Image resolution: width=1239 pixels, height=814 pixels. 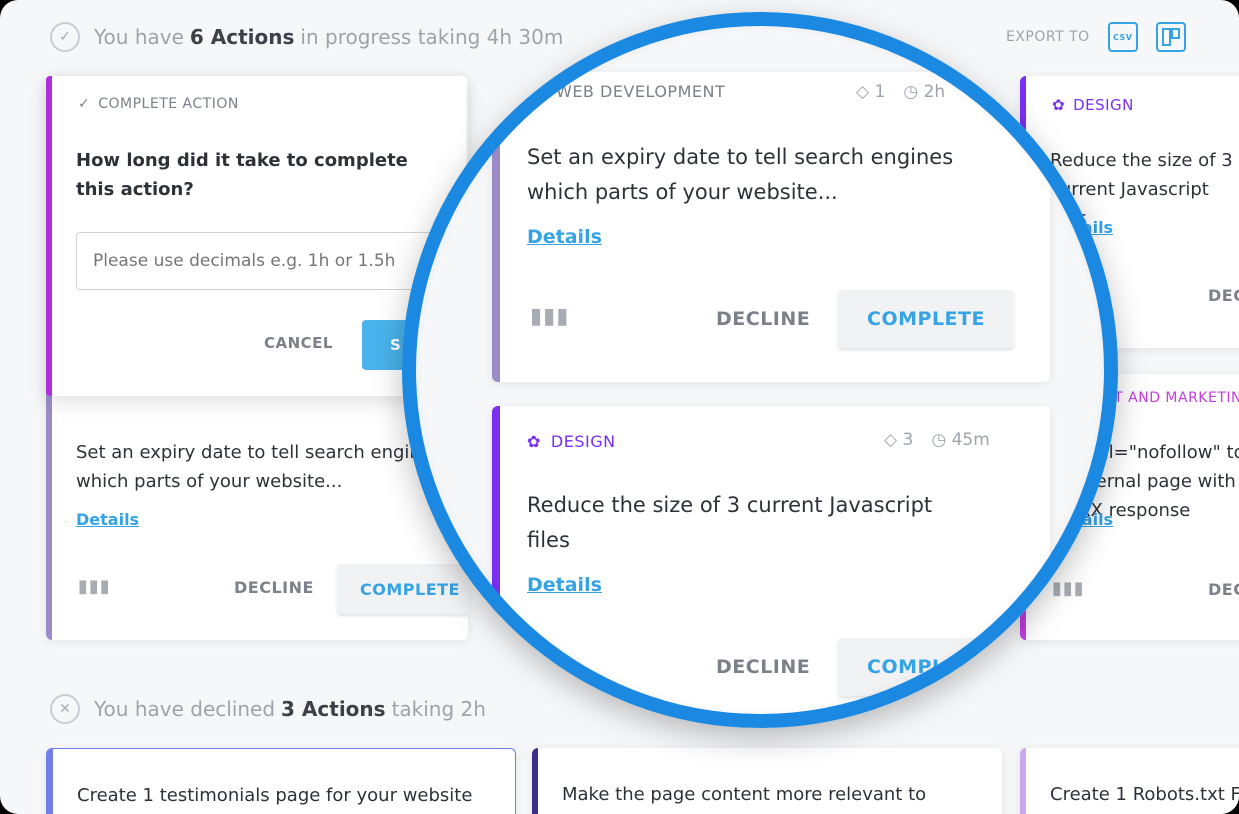 I want to click on points-value: 3, so click(x=908, y=440).